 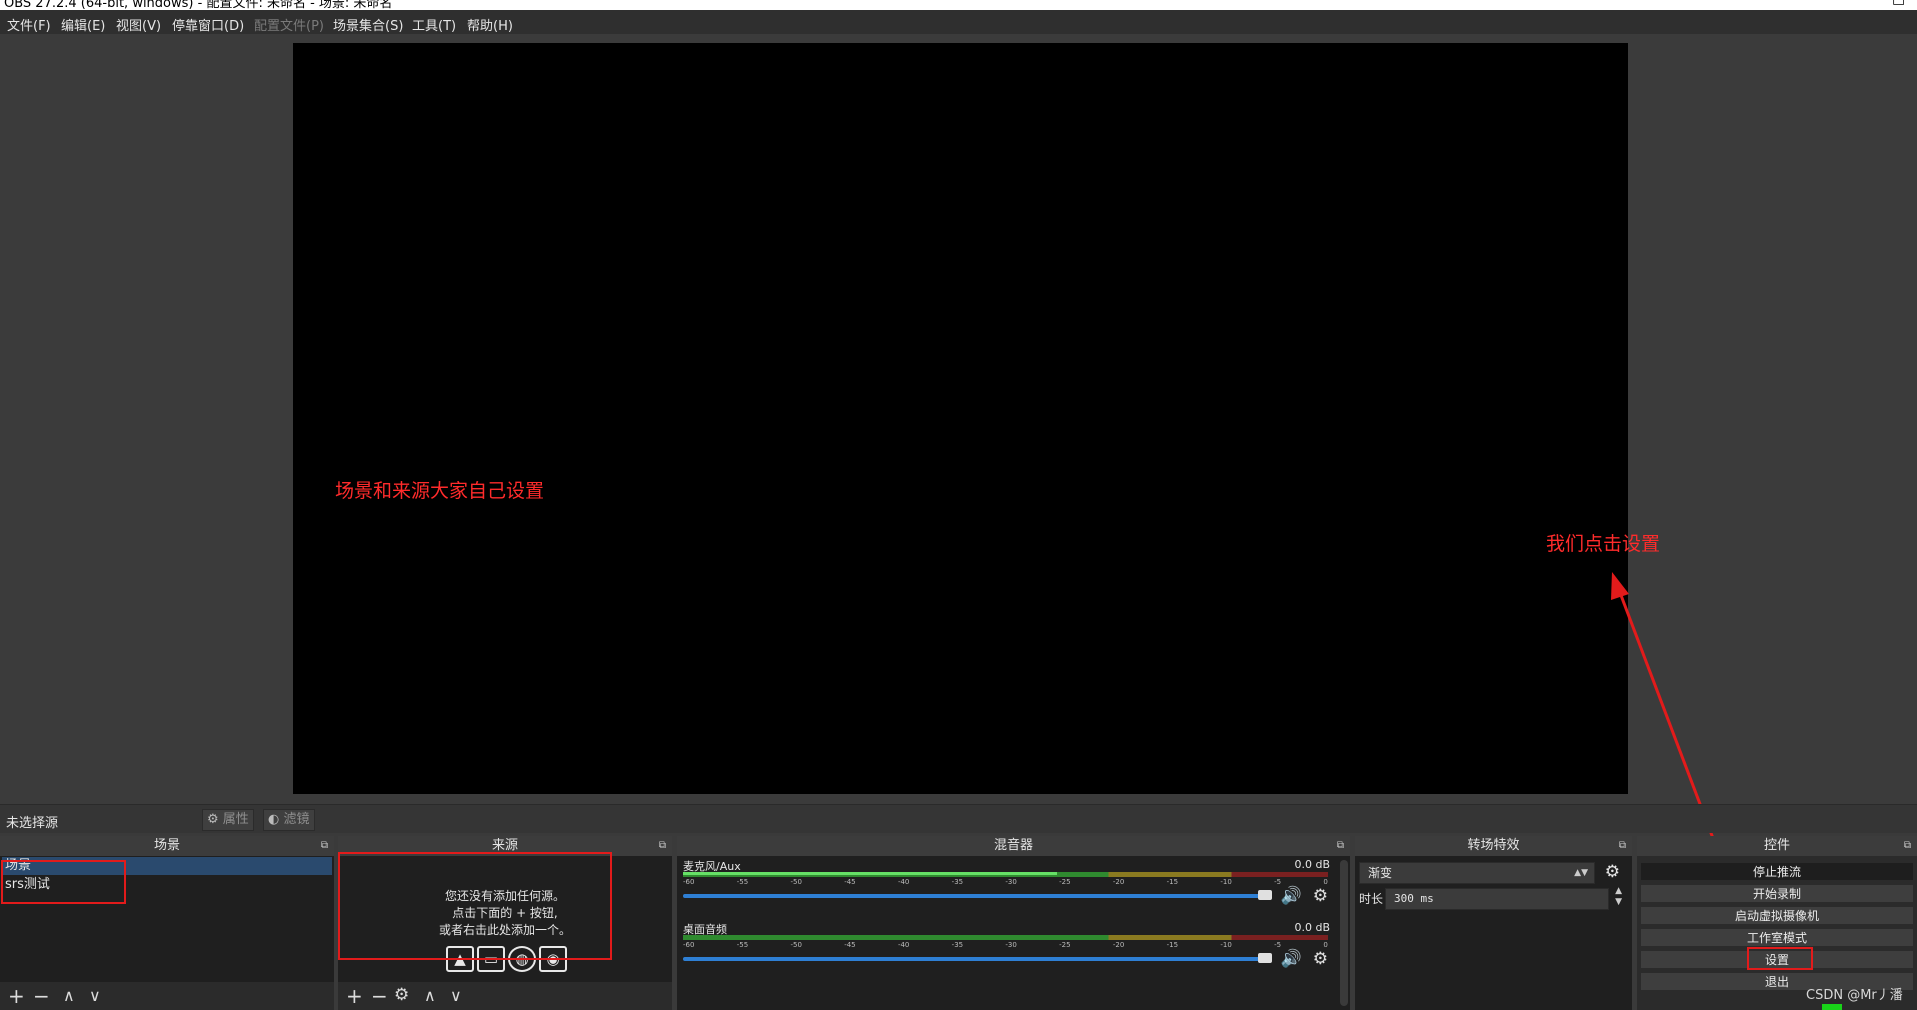 I want to click on move-source-up-button: ∧, so click(x=430, y=995).